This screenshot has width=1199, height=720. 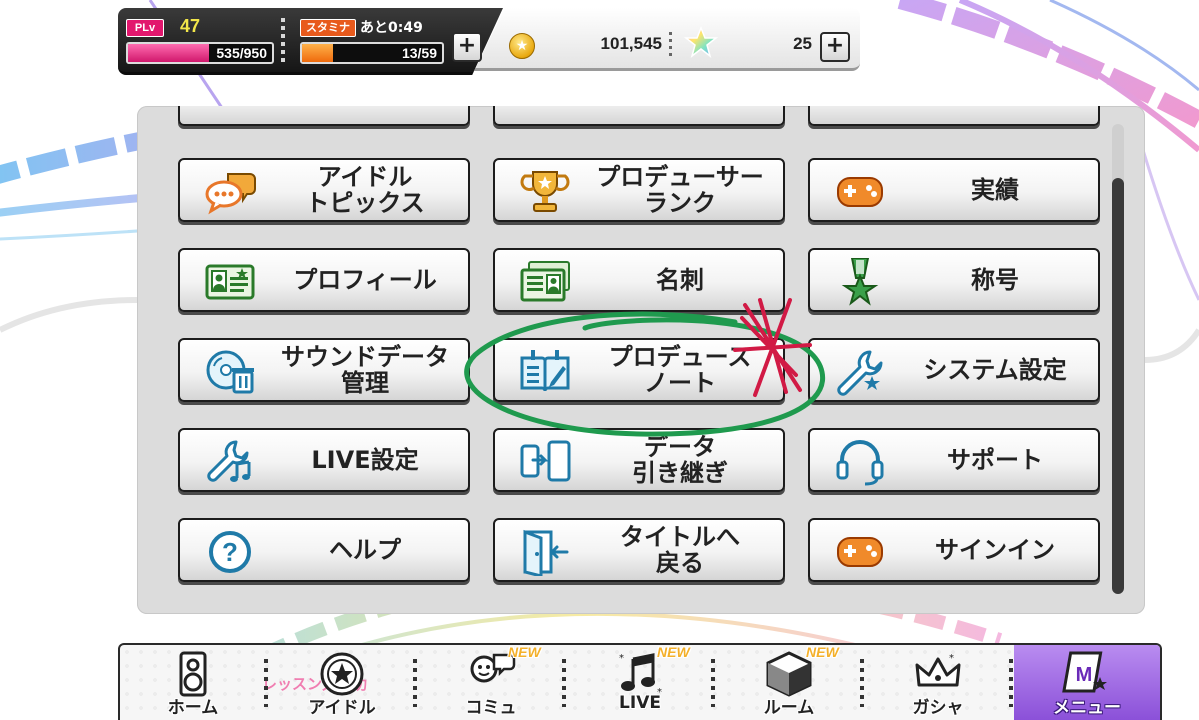 What do you see at coordinates (680, 190) in the screenshot?
I see `menu-button-label: プロデューサー ランク` at bounding box center [680, 190].